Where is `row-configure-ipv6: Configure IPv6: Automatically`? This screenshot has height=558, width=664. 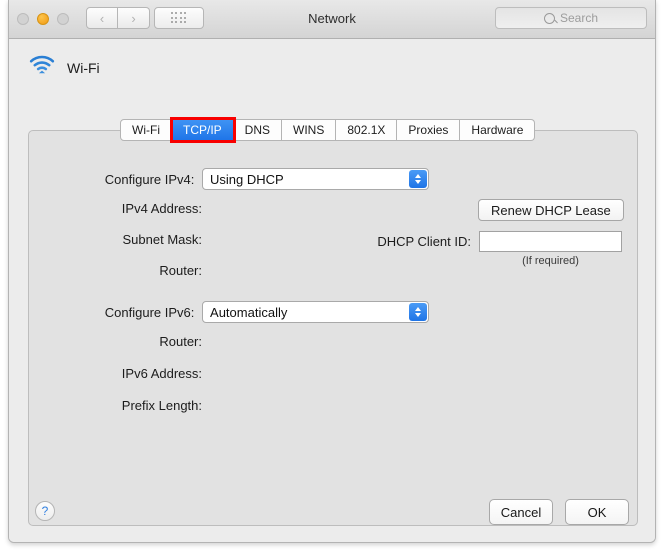
row-configure-ipv6: Configure IPv6: Automatically is located at coordinates (229, 312).